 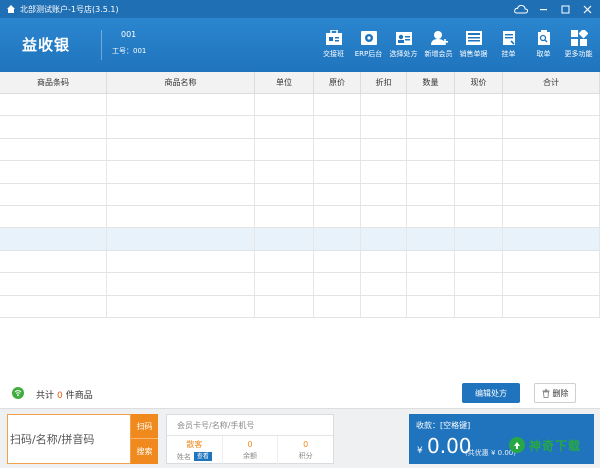 What do you see at coordinates (555, 393) in the screenshot?
I see `delete-button: 删除` at bounding box center [555, 393].